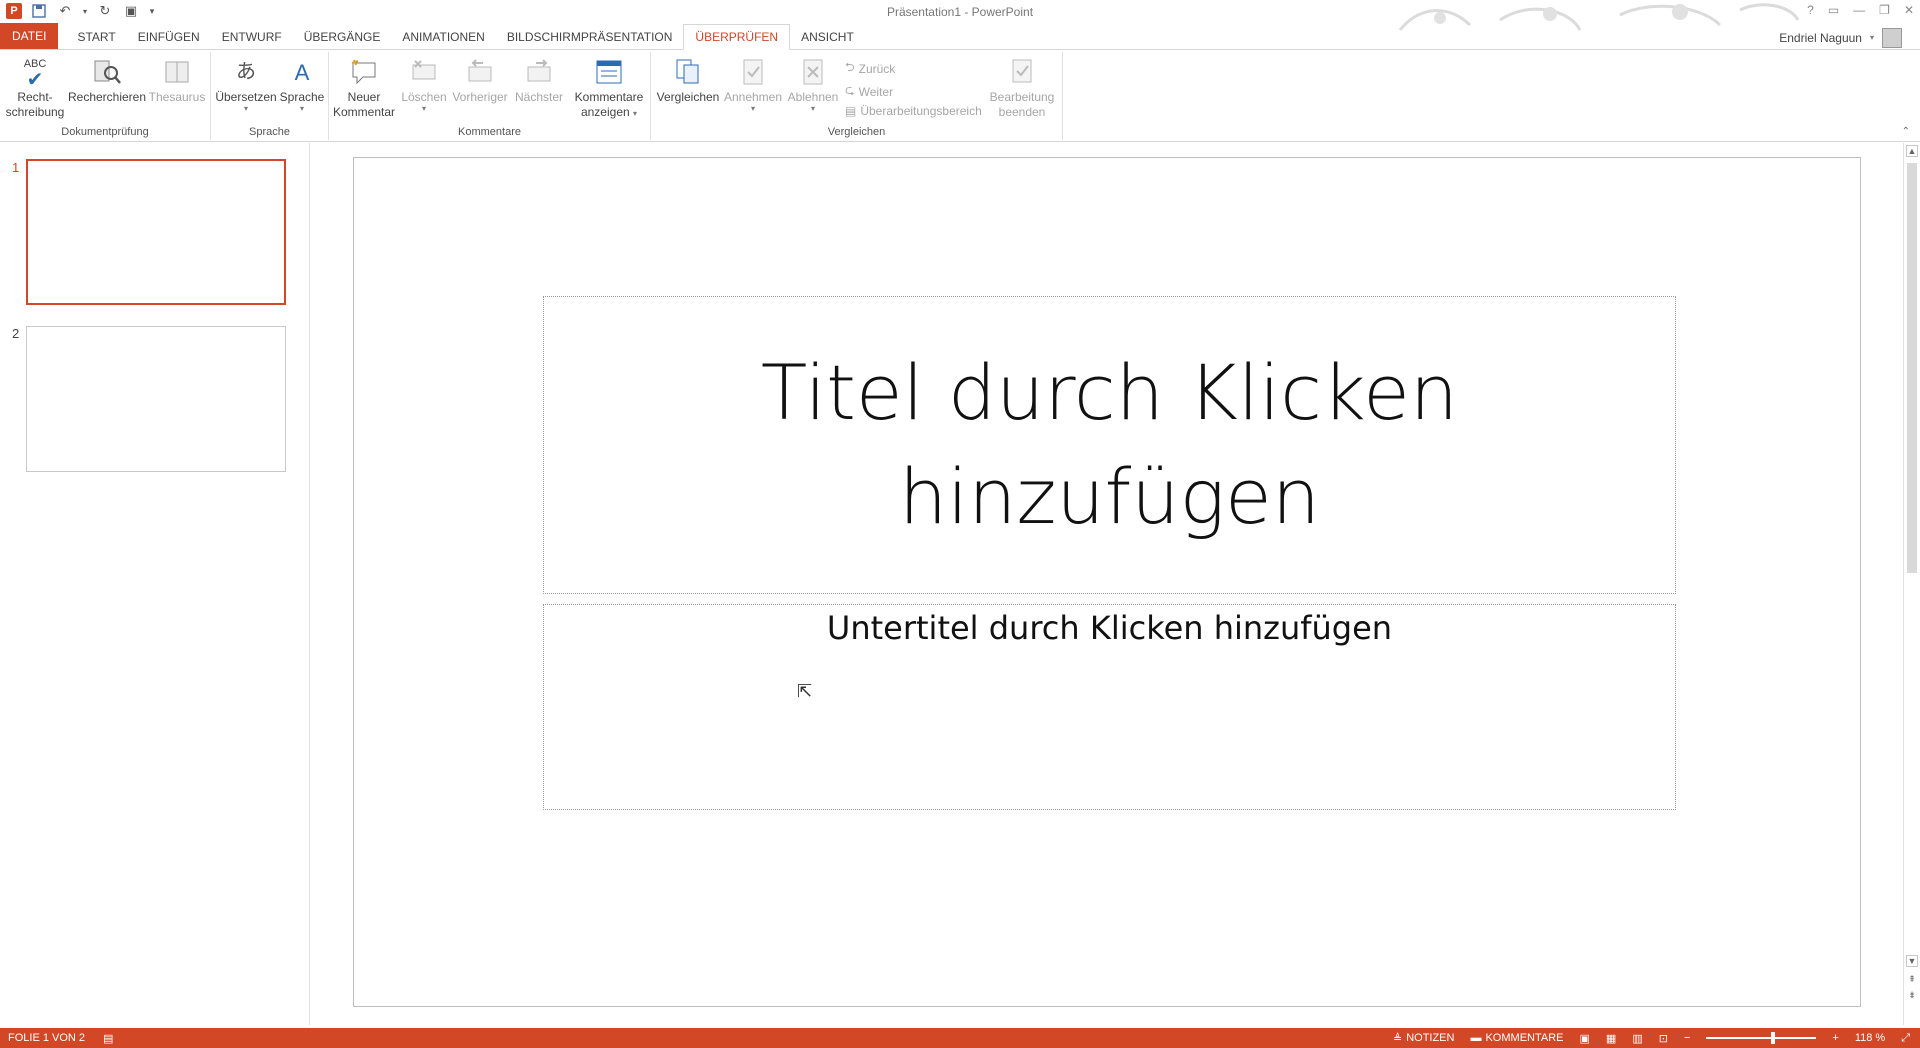 Image resolution: width=1920 pixels, height=1048 pixels. Describe the element at coordinates (424, 84) in the screenshot. I see `delete-comment-button: Löschen ▾` at that location.